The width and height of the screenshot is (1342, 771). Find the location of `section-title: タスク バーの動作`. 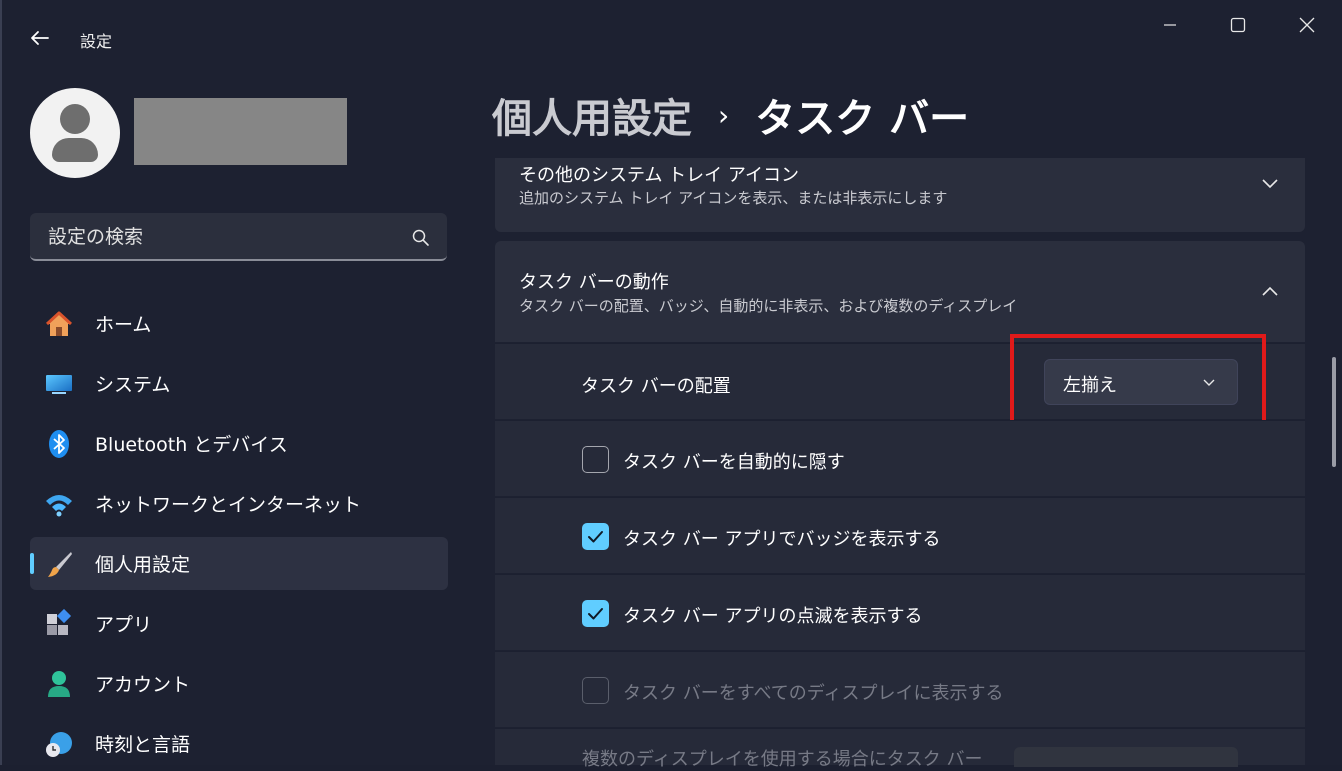

section-title: タスク バーの動作 is located at coordinates (594, 282).